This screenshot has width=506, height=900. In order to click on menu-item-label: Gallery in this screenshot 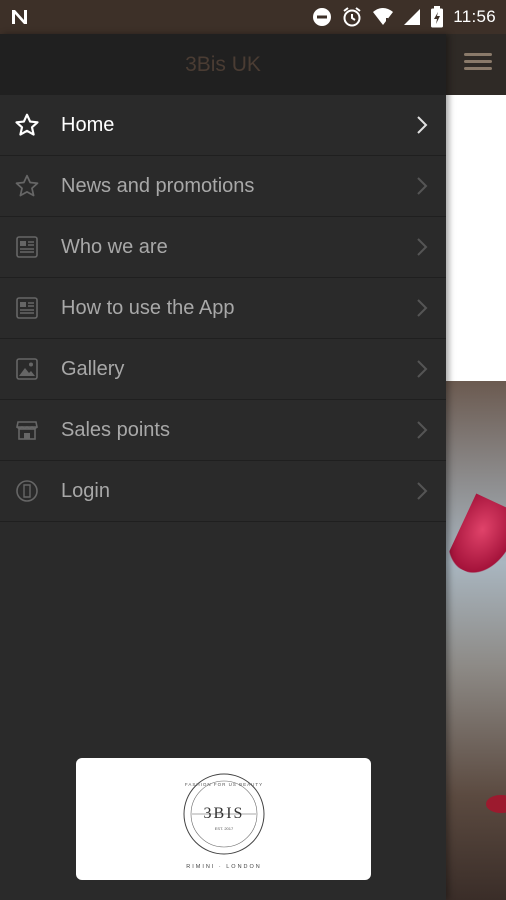, I will do `click(93, 368)`.